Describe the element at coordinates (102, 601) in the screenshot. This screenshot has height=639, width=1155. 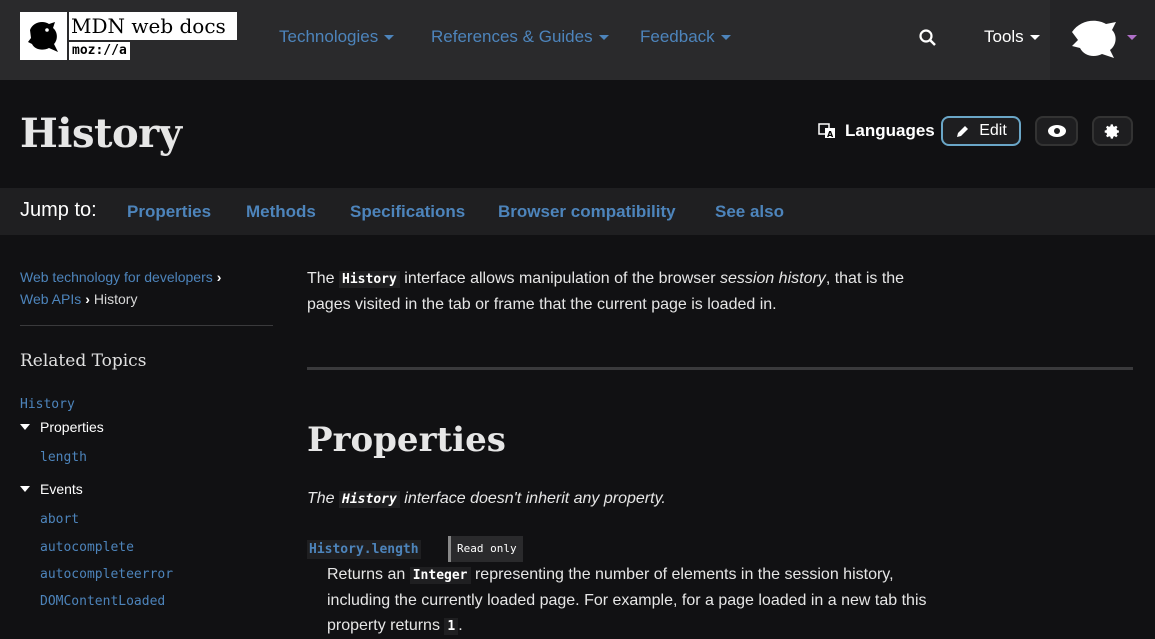
I see `sidebar-item-domcontentloaded: DOMContentLoaded` at that location.